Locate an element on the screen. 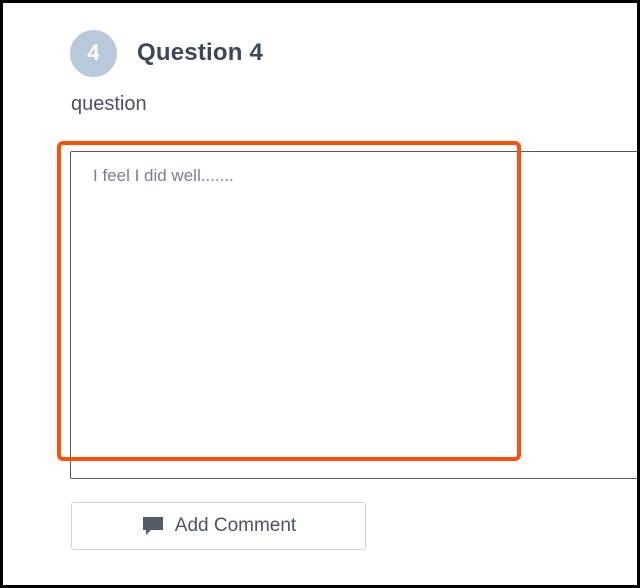  question-title: Question 4 is located at coordinates (200, 52).